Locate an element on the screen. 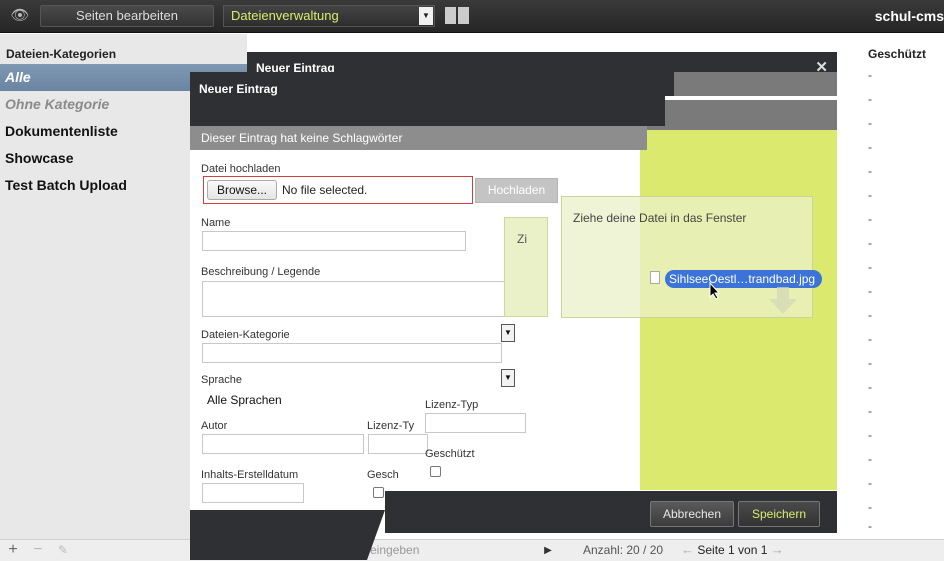  cancel-button: Abbrechen is located at coordinates (692, 514).